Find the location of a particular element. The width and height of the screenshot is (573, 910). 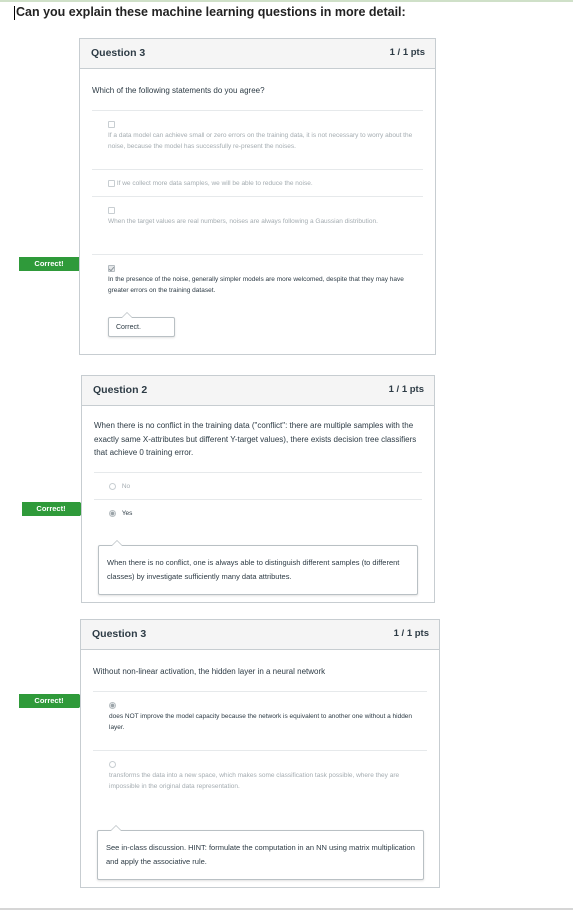

answer-text: No is located at coordinates (126, 486).